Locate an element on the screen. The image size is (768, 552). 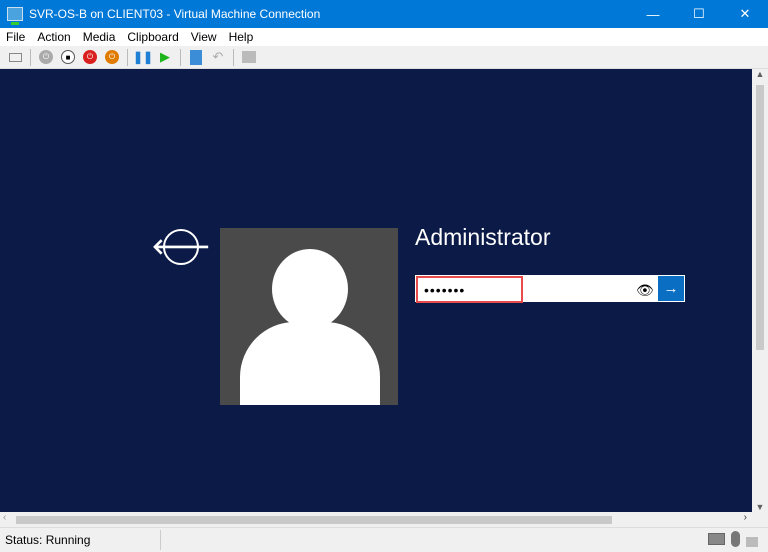
status-divider is located at coordinates (160, 540).